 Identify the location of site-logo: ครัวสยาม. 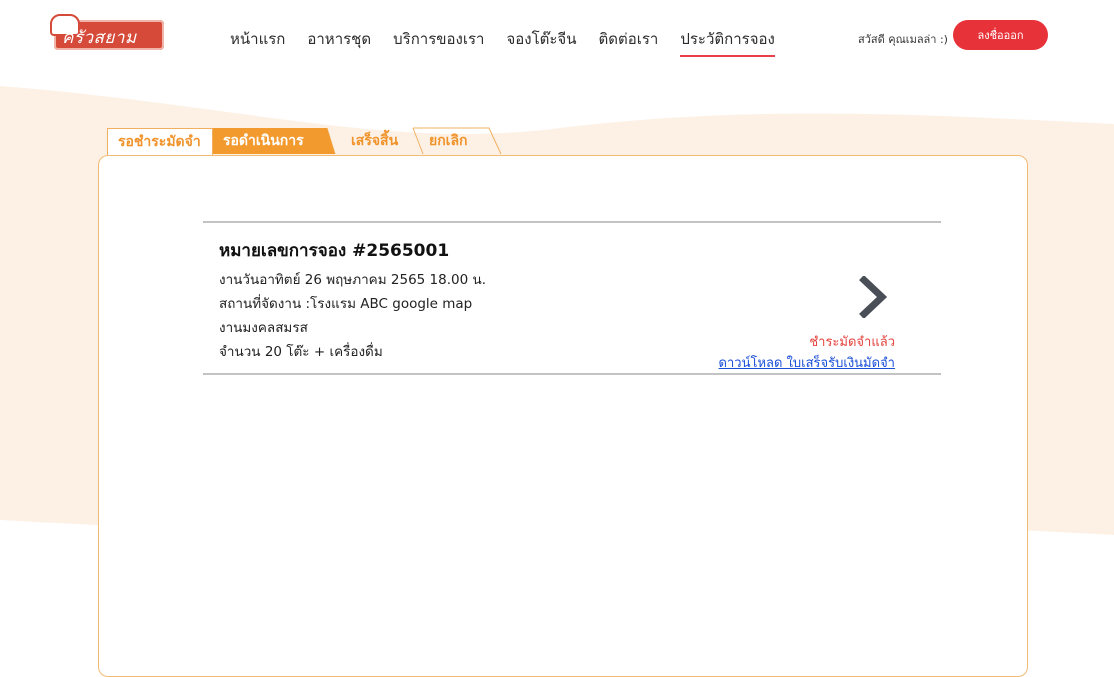
(105, 32).